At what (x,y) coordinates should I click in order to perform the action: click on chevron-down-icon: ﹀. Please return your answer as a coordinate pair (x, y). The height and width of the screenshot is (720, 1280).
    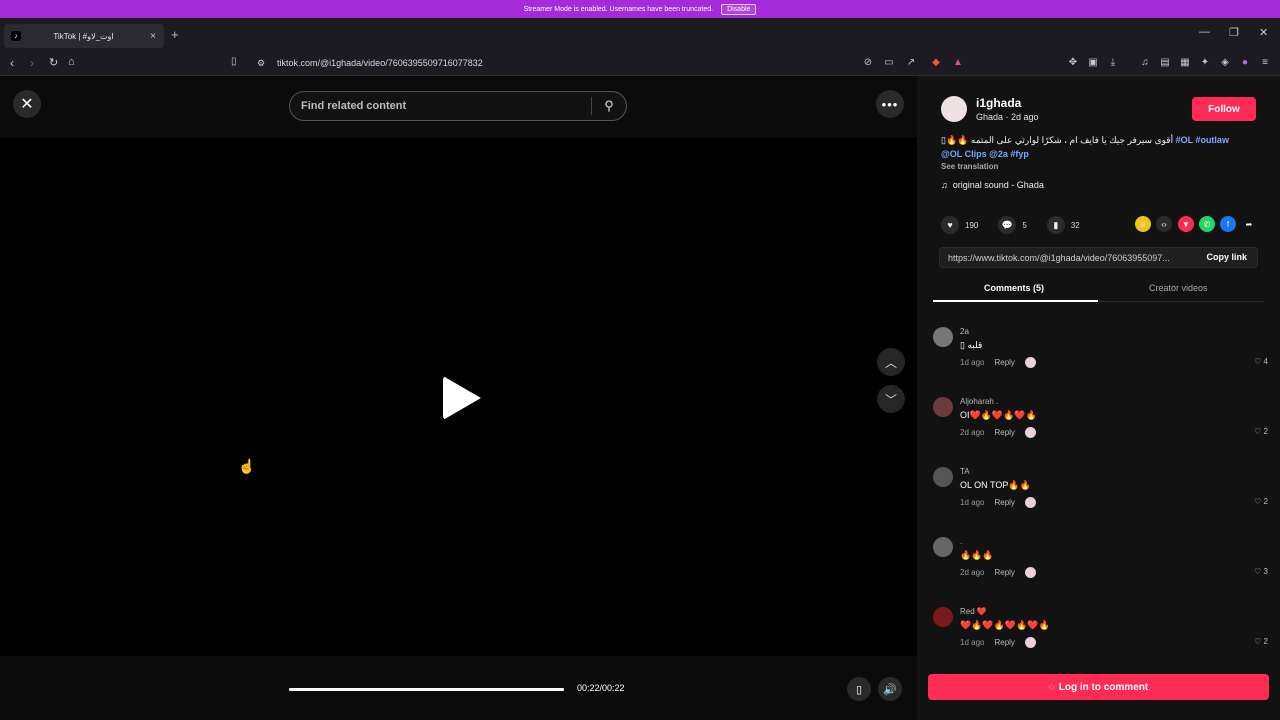
    Looking at the image, I should click on (890, 399).